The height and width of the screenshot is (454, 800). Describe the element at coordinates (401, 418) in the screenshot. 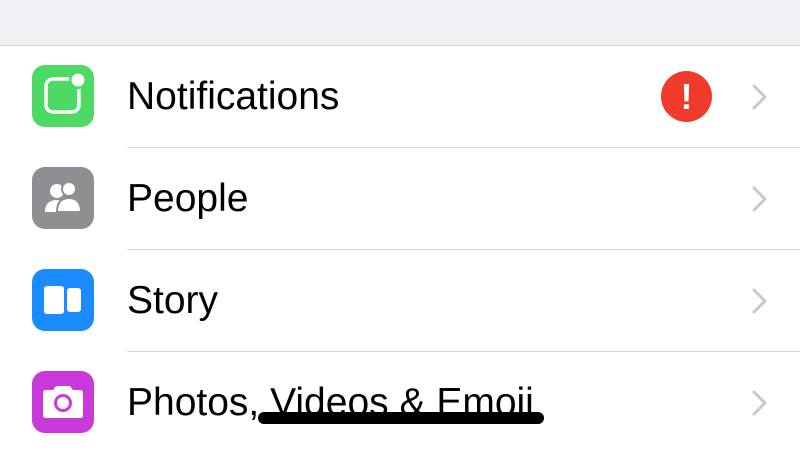

I see `home-indicator` at that location.